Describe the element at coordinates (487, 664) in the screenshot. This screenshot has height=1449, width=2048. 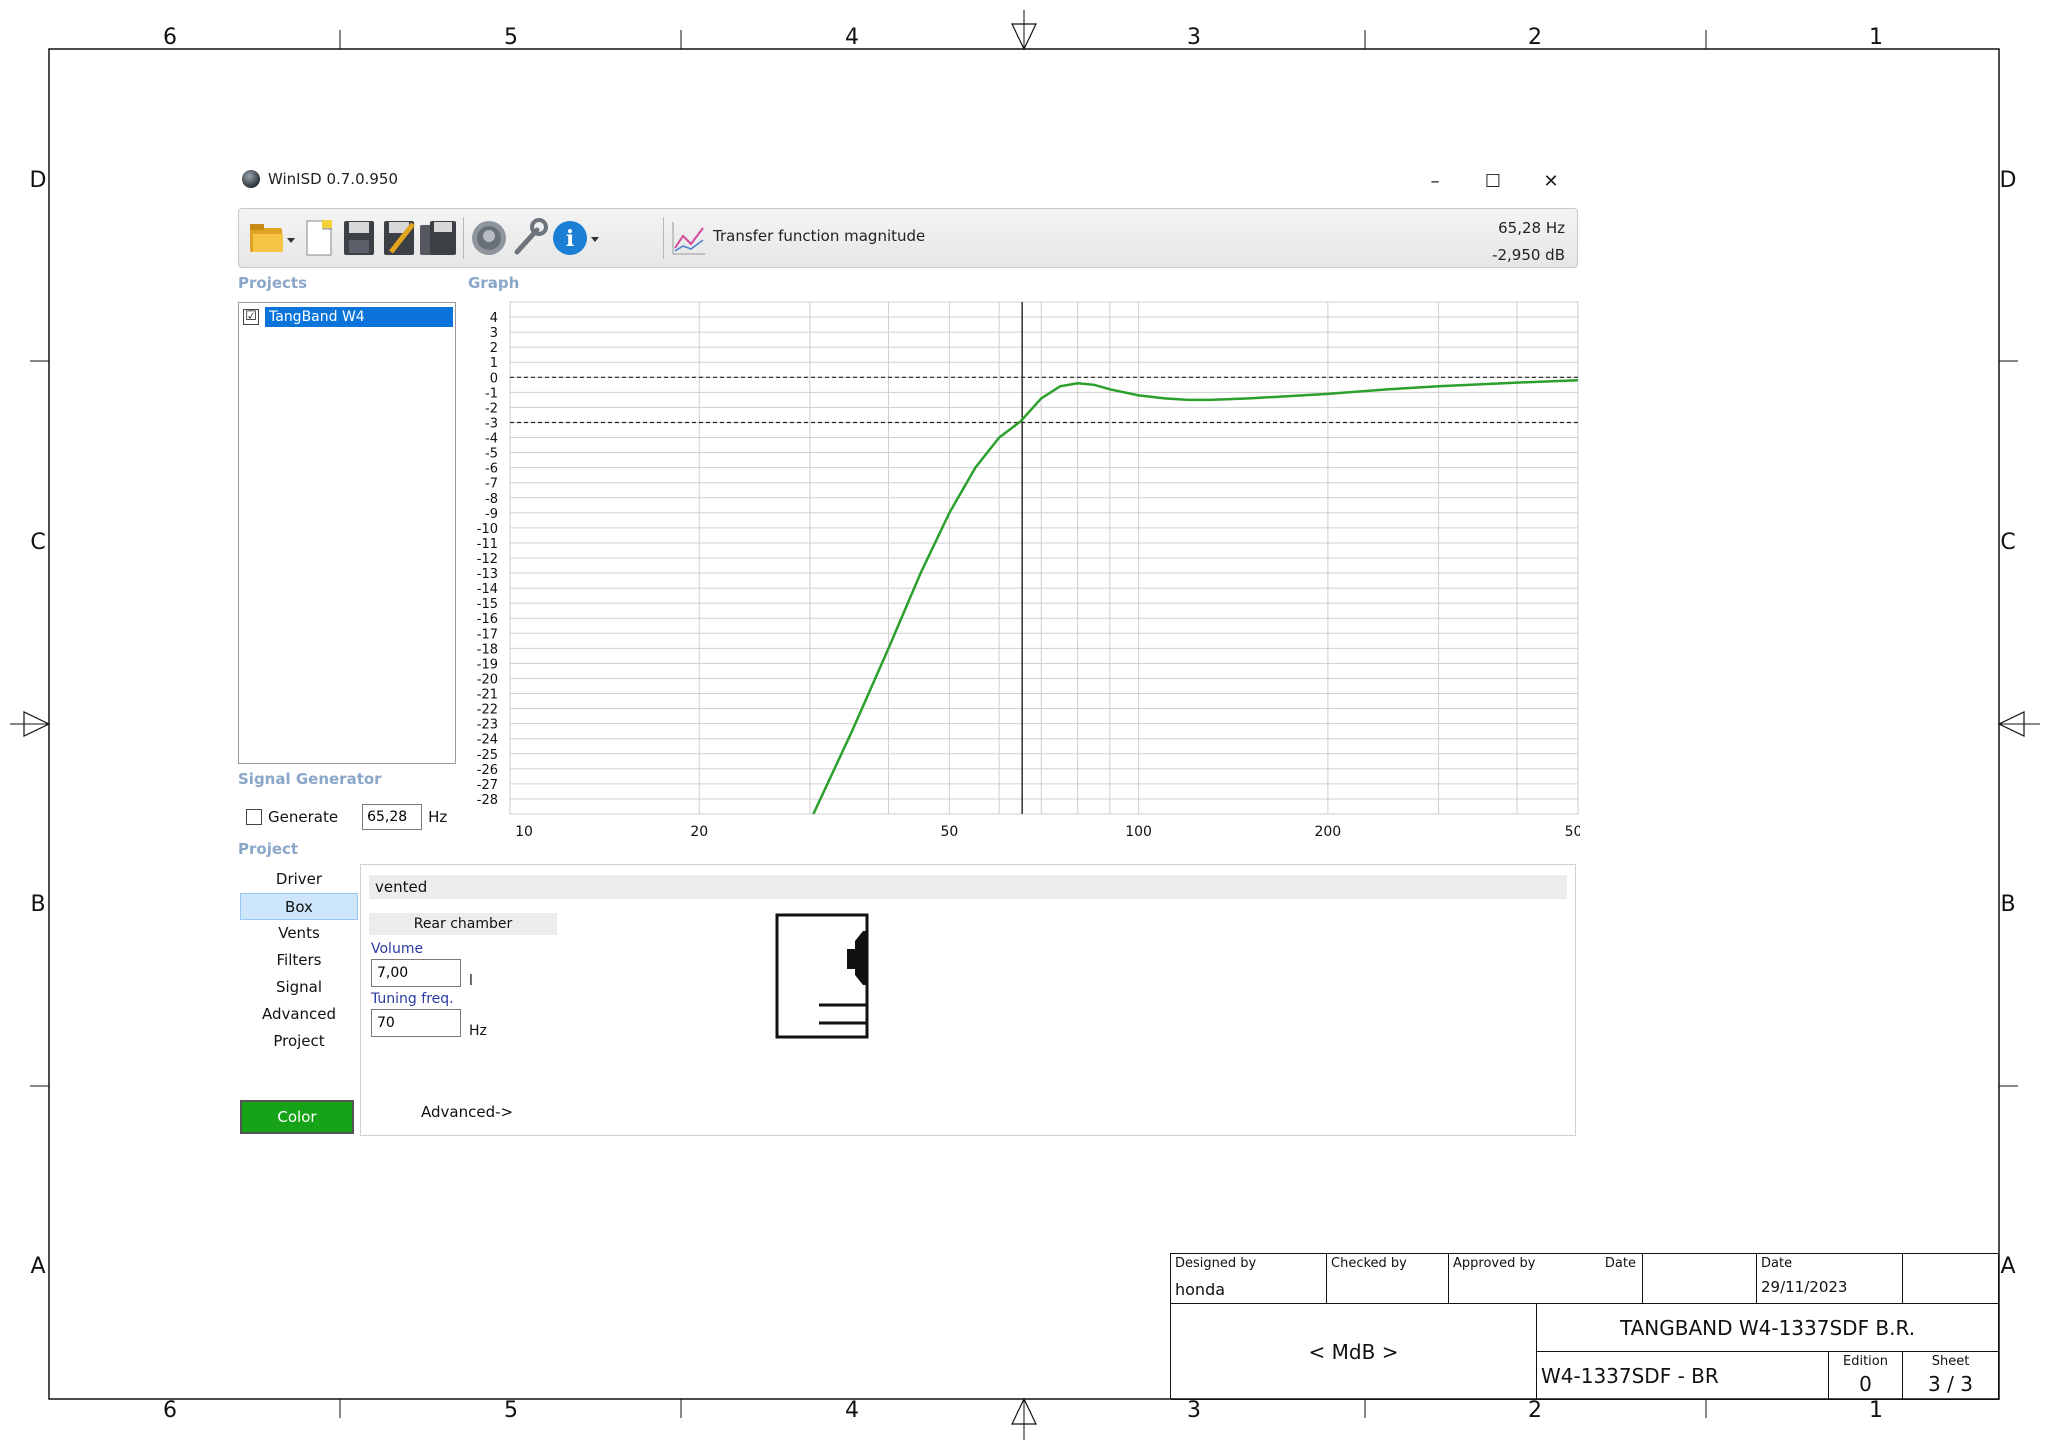
I see `y-tick-label: -19` at that location.